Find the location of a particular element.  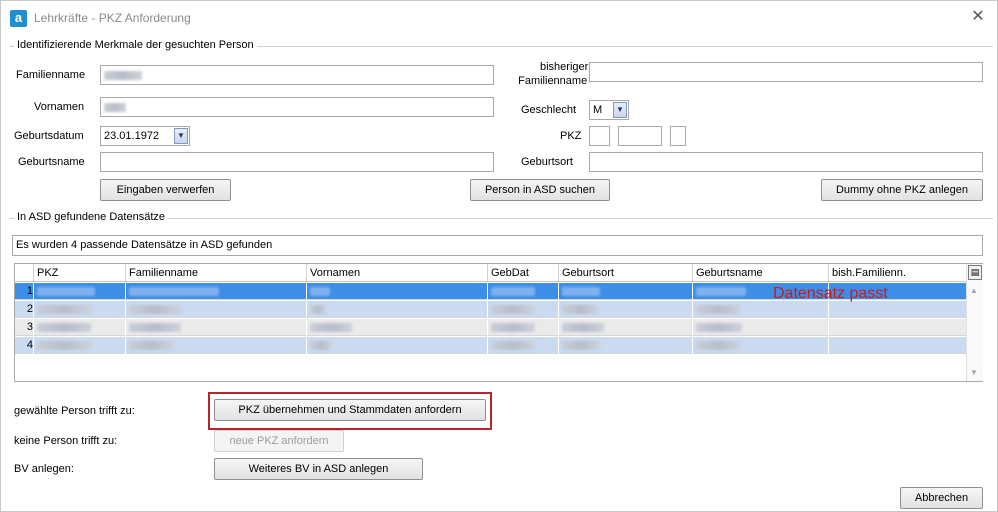

geburtsdatum-field: 23.01.1972 ▼ is located at coordinates (145, 136).